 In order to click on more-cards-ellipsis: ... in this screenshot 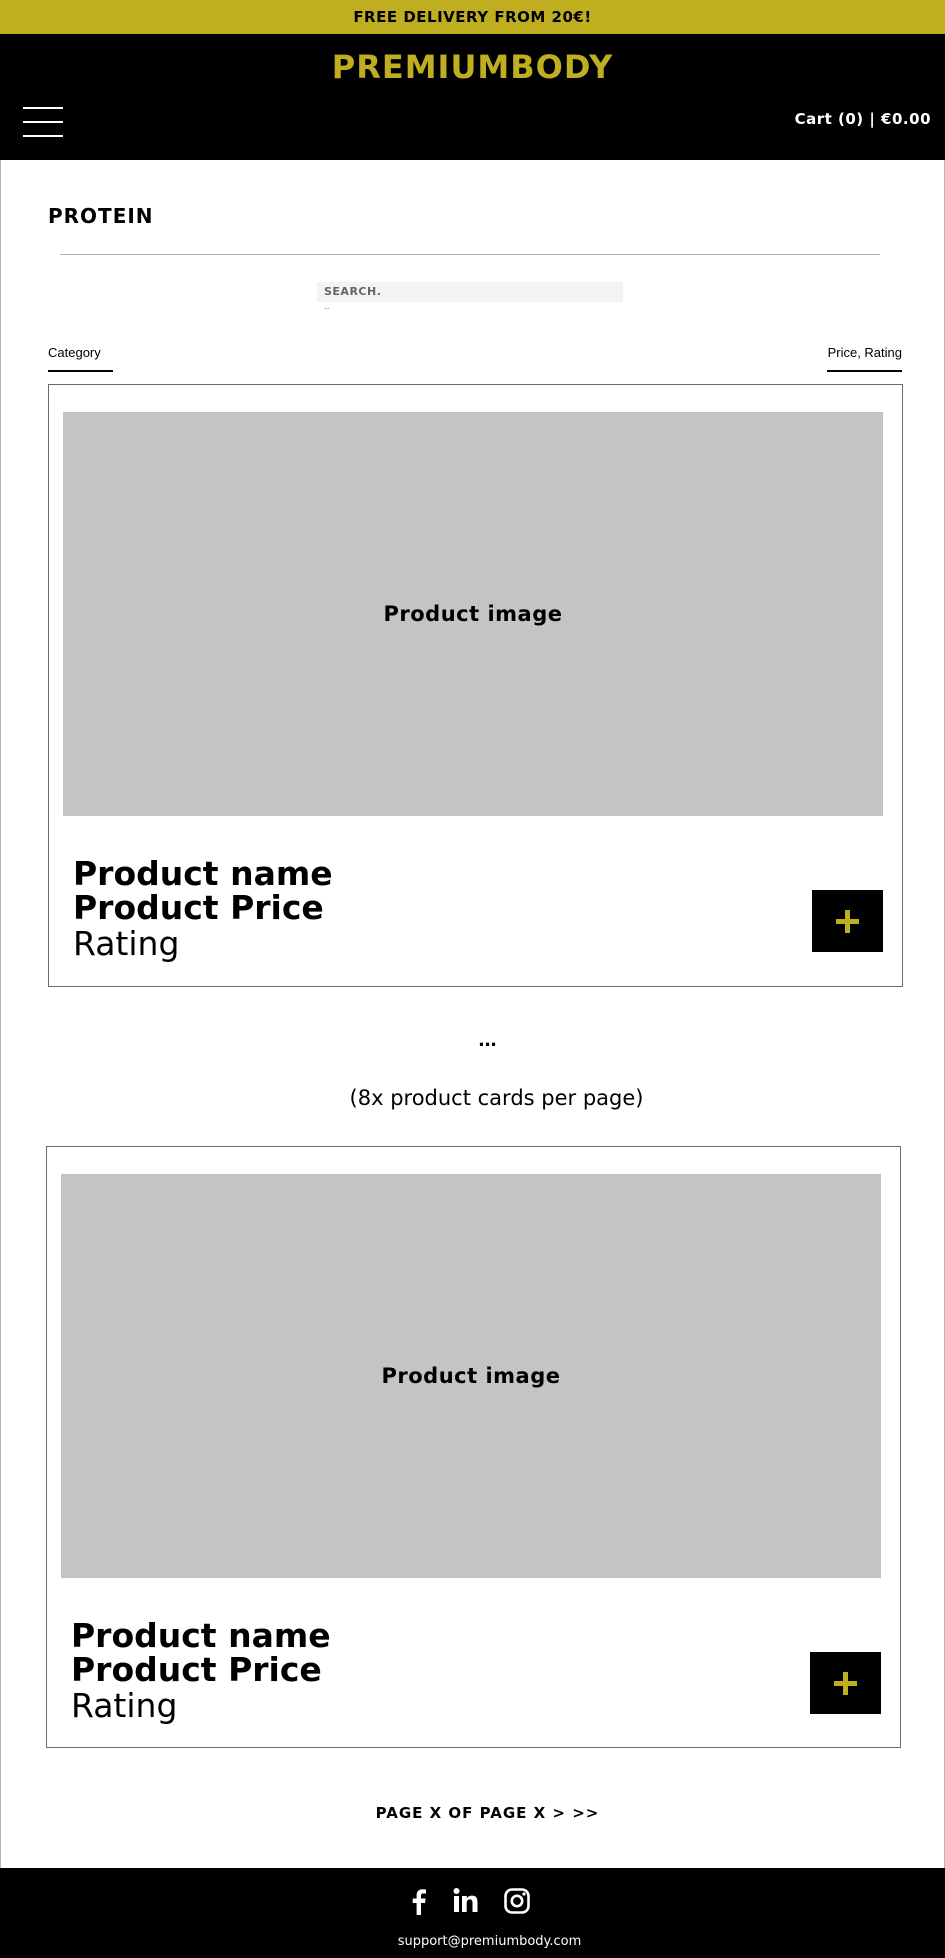, I will do `click(487, 1038)`.